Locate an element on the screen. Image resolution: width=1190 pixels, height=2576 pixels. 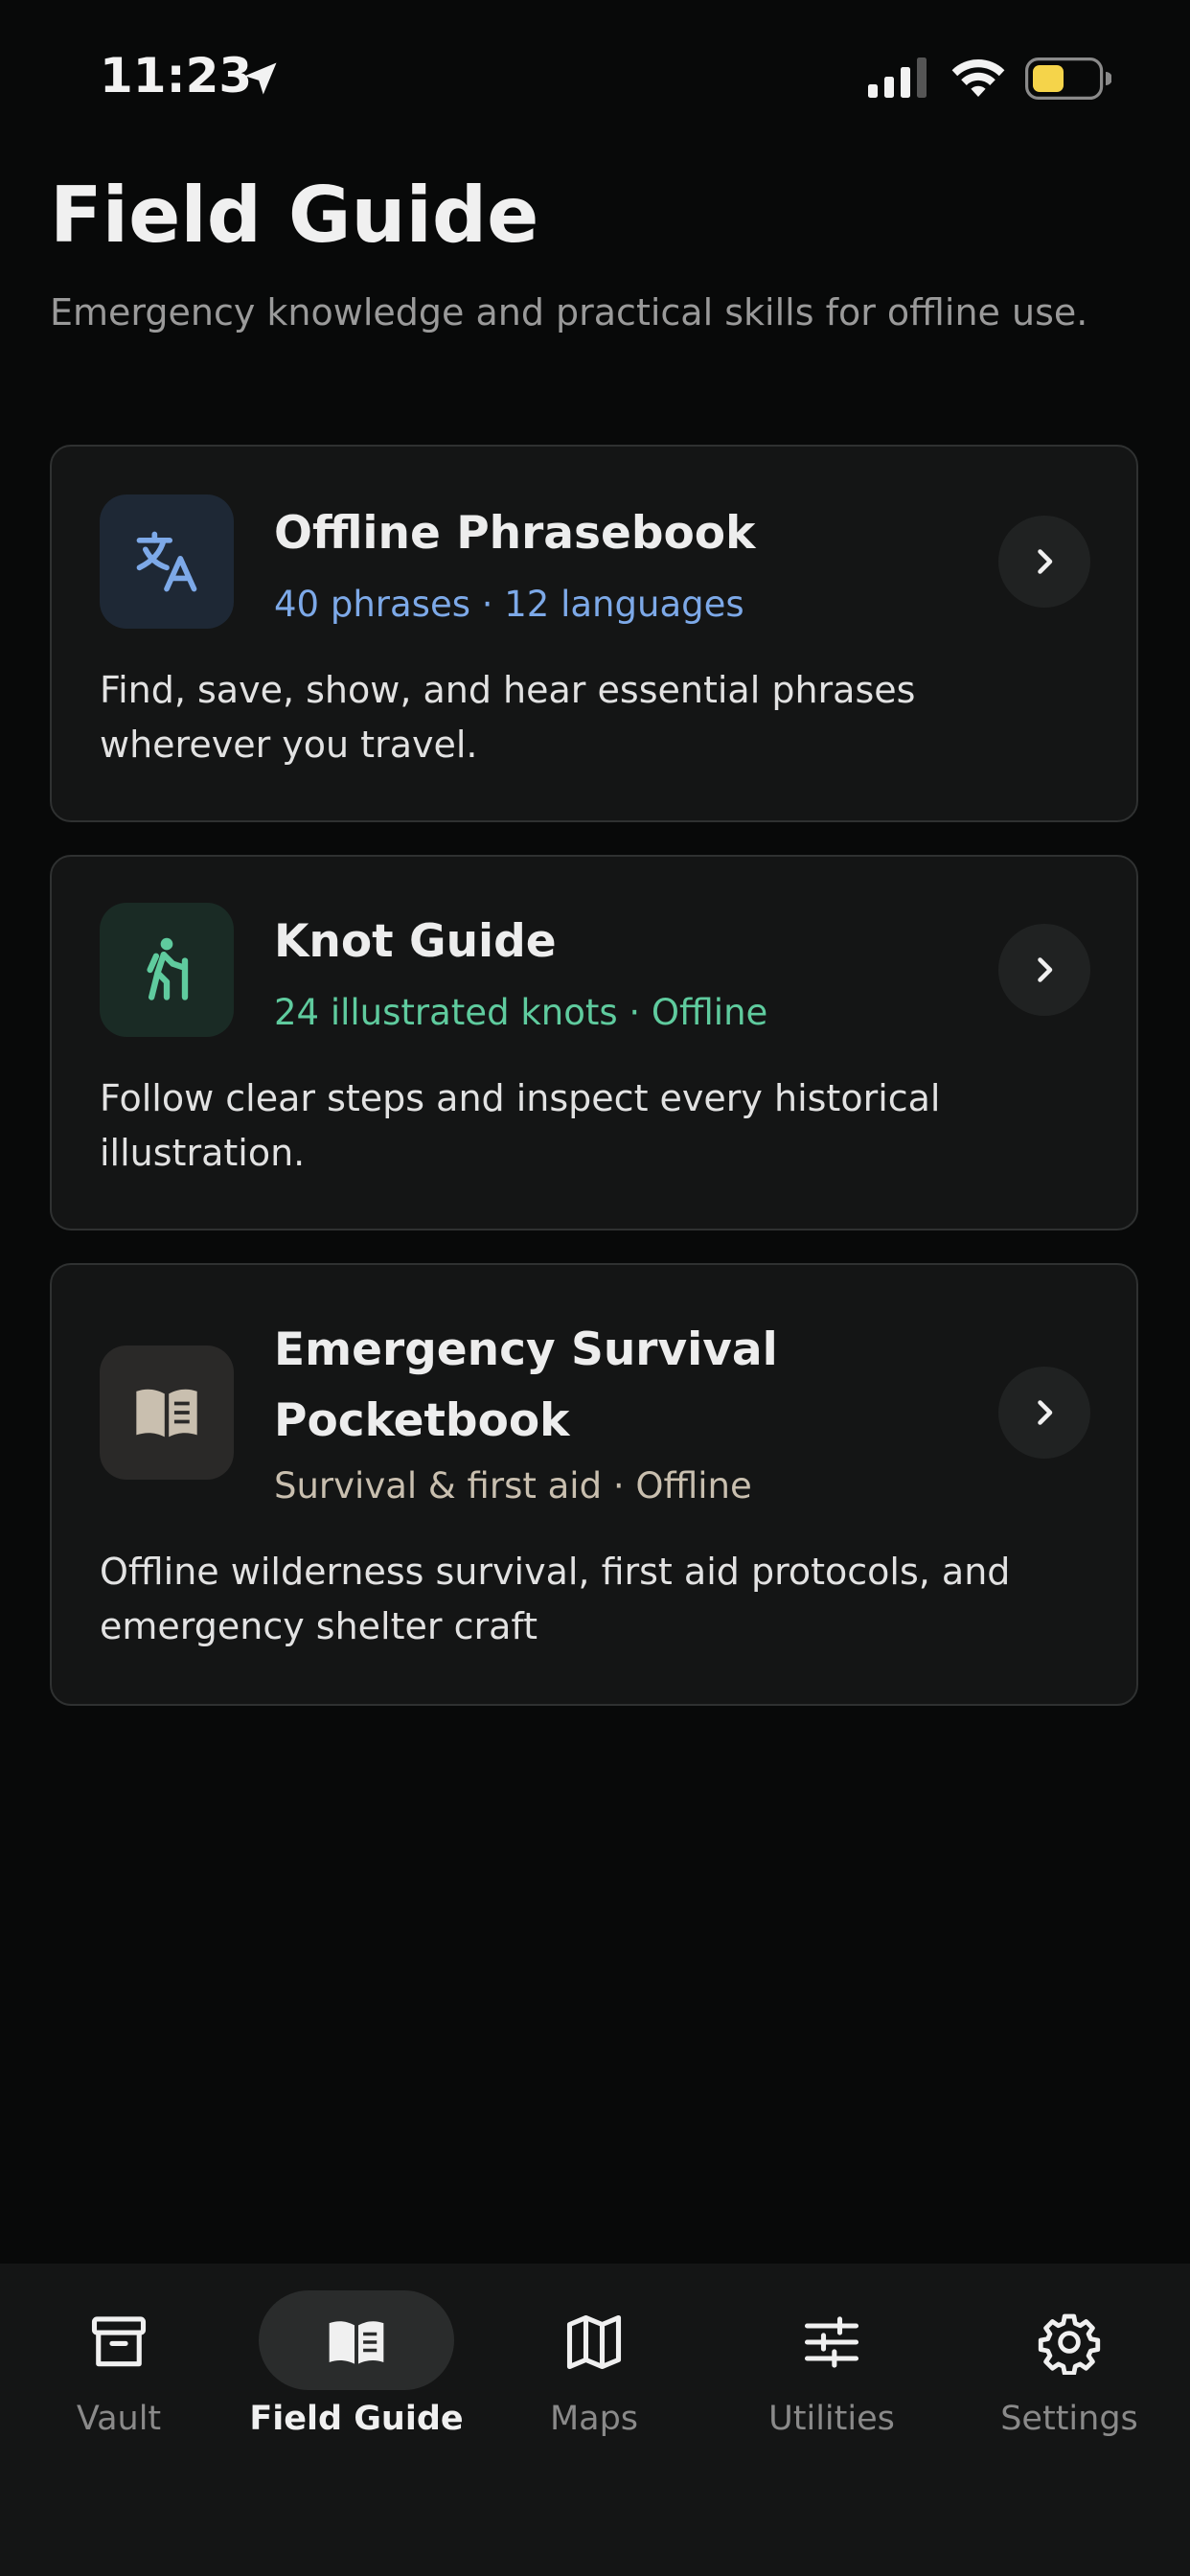
book-icon is located at coordinates (167, 1413).